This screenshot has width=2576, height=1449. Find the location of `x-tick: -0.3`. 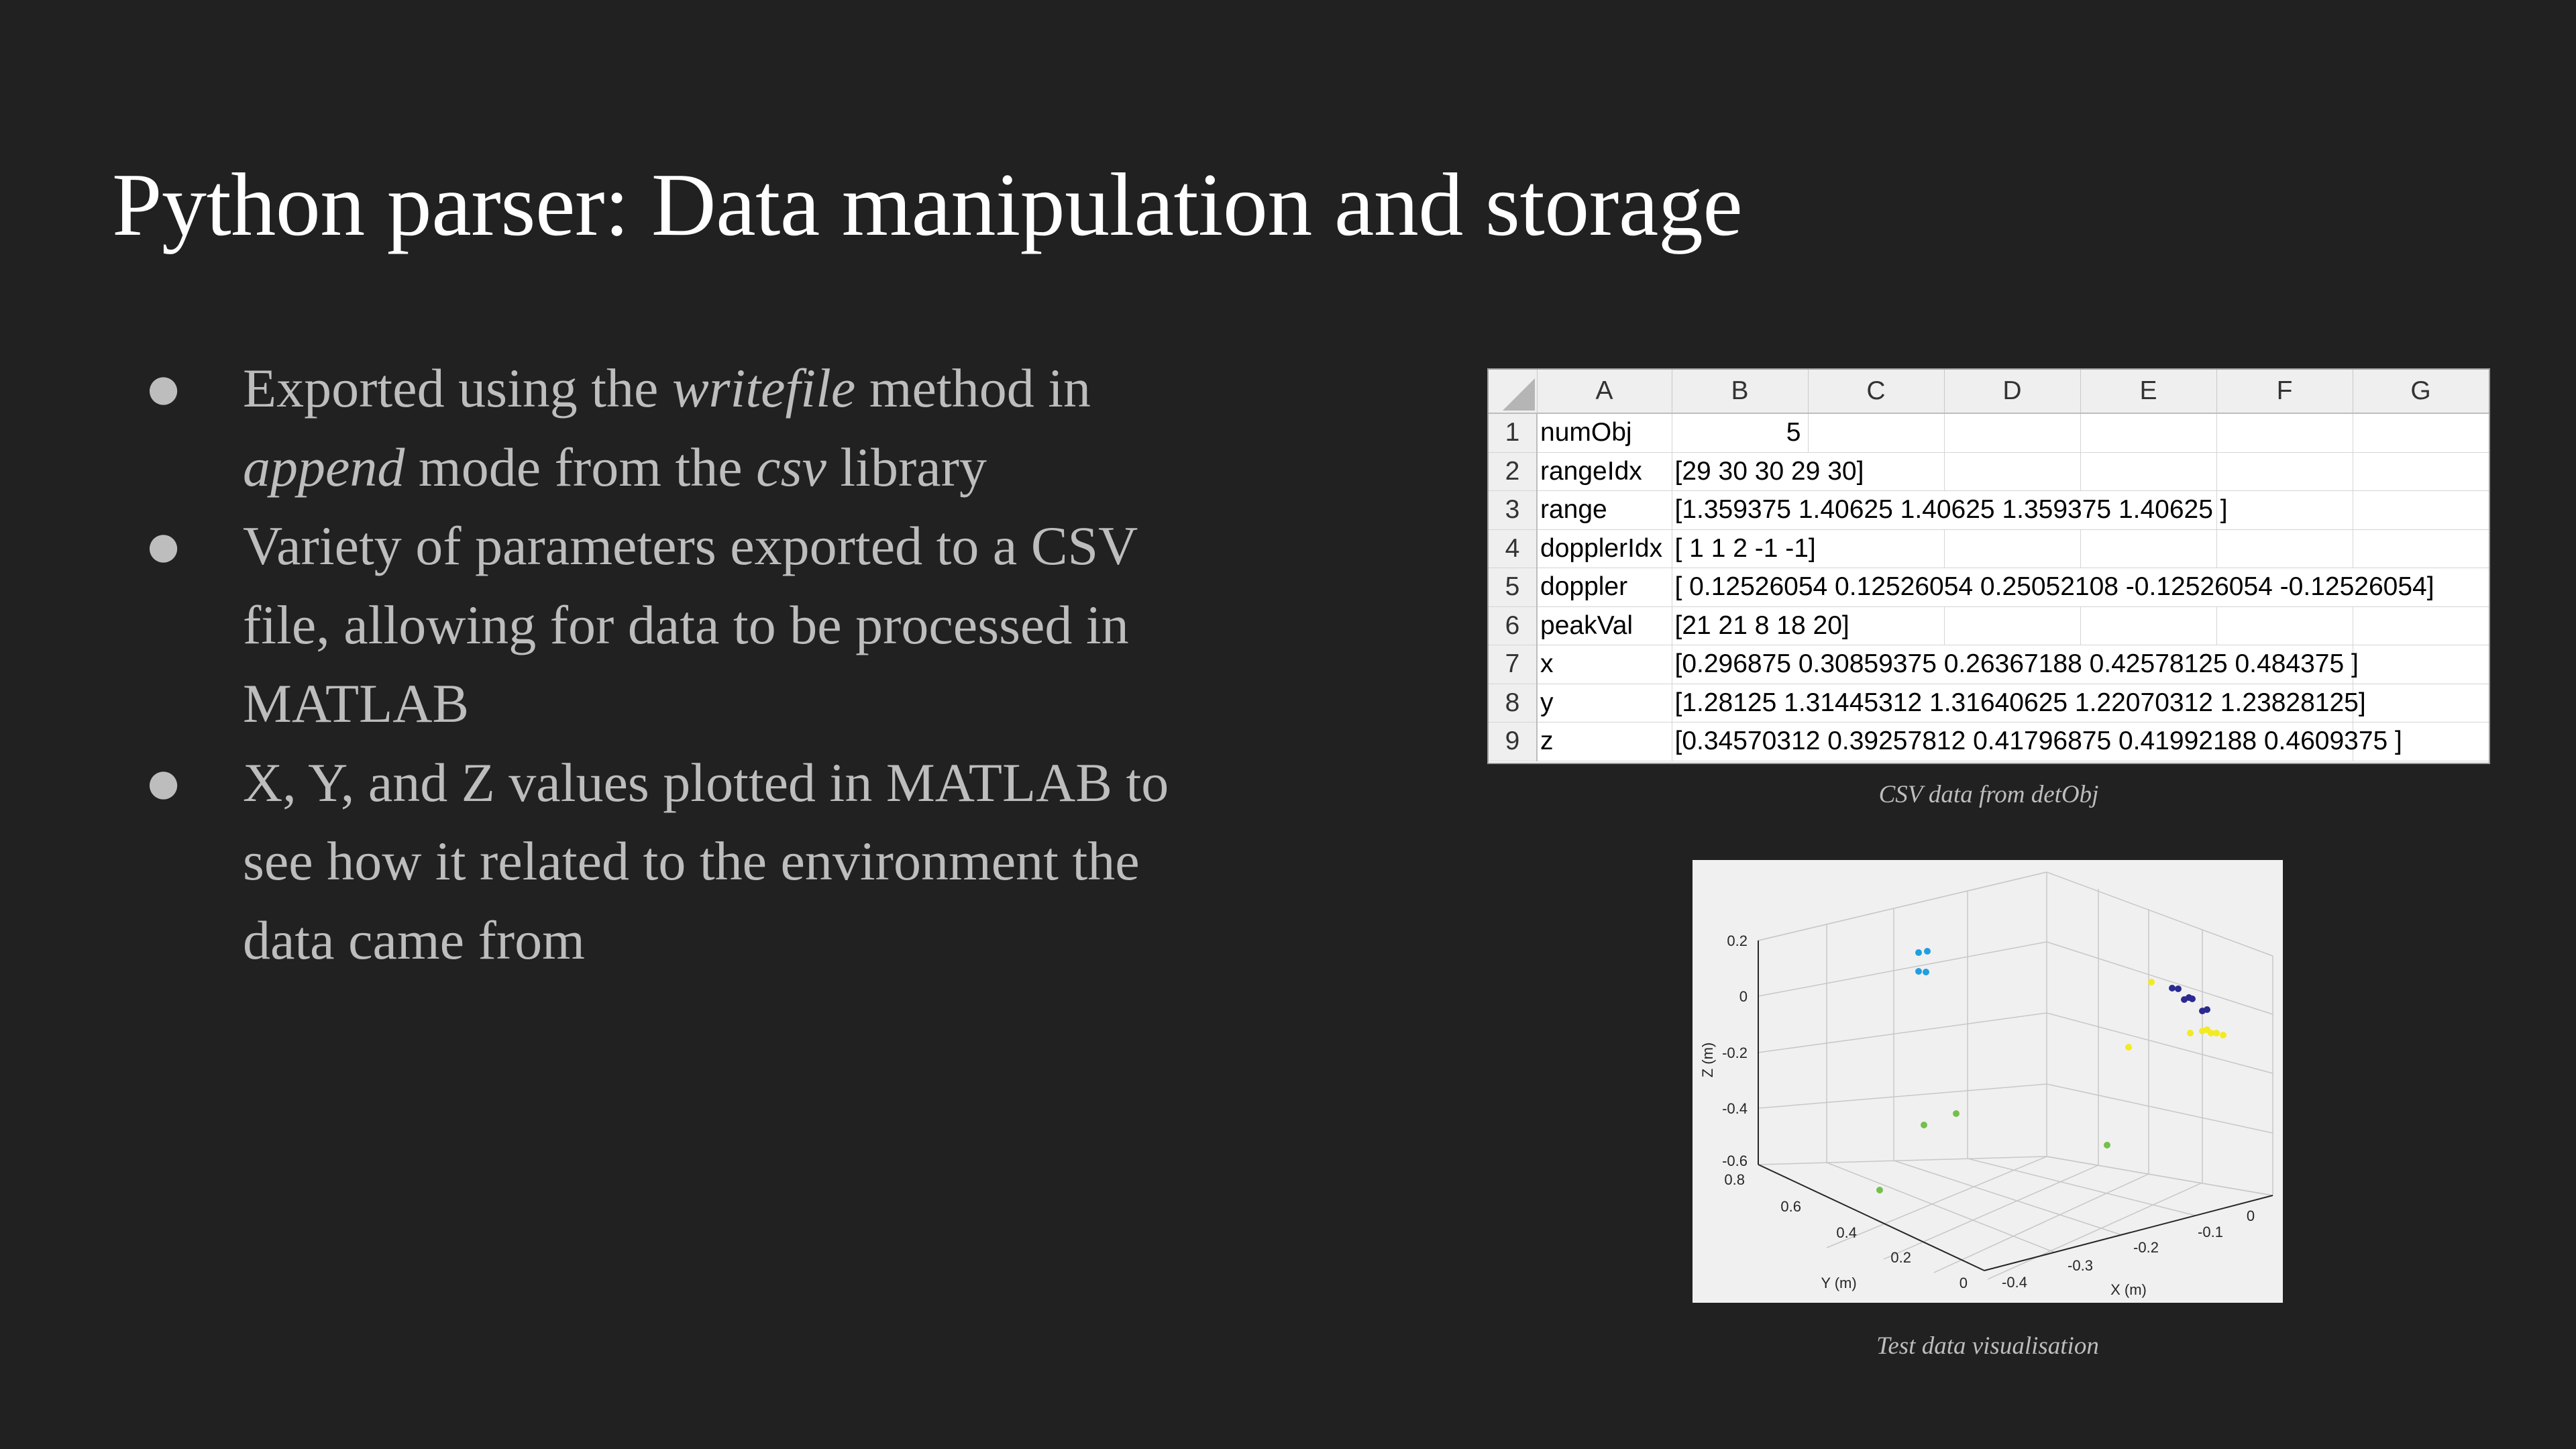

x-tick: -0.3 is located at coordinates (2080, 1265).